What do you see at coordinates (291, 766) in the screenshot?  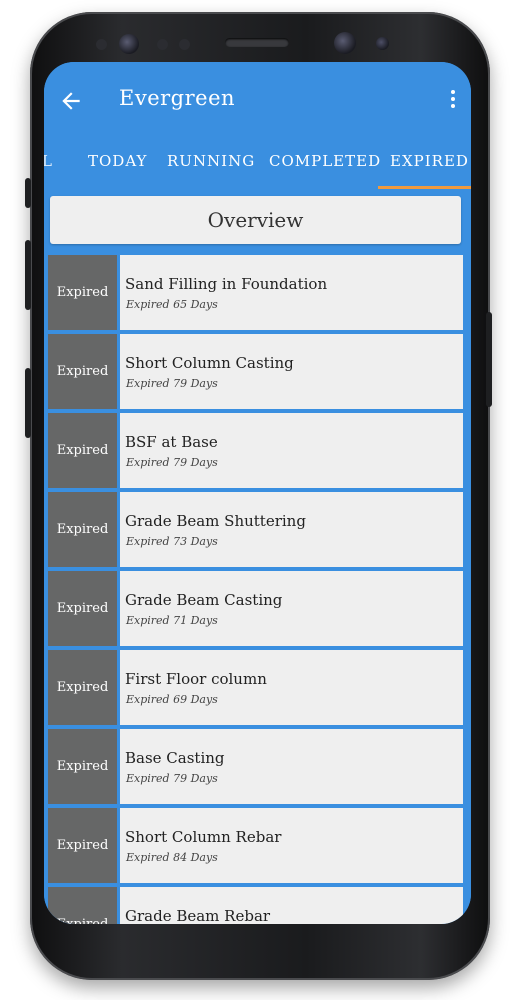 I see `task-card: Base Casting Expired 79 Days` at bounding box center [291, 766].